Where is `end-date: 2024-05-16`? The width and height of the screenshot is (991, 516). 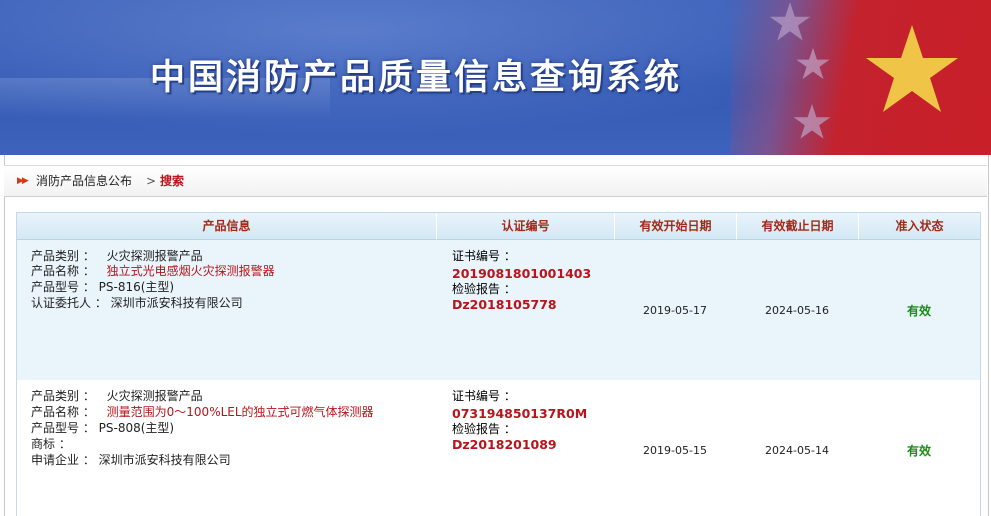 end-date: 2024-05-16 is located at coordinates (797, 310).